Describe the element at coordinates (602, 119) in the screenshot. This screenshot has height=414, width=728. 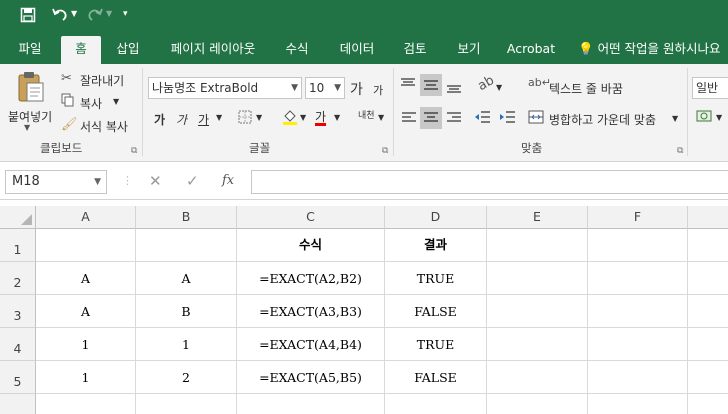
I see `merge-center-button: 병합하고 가운데 맞춤` at that location.